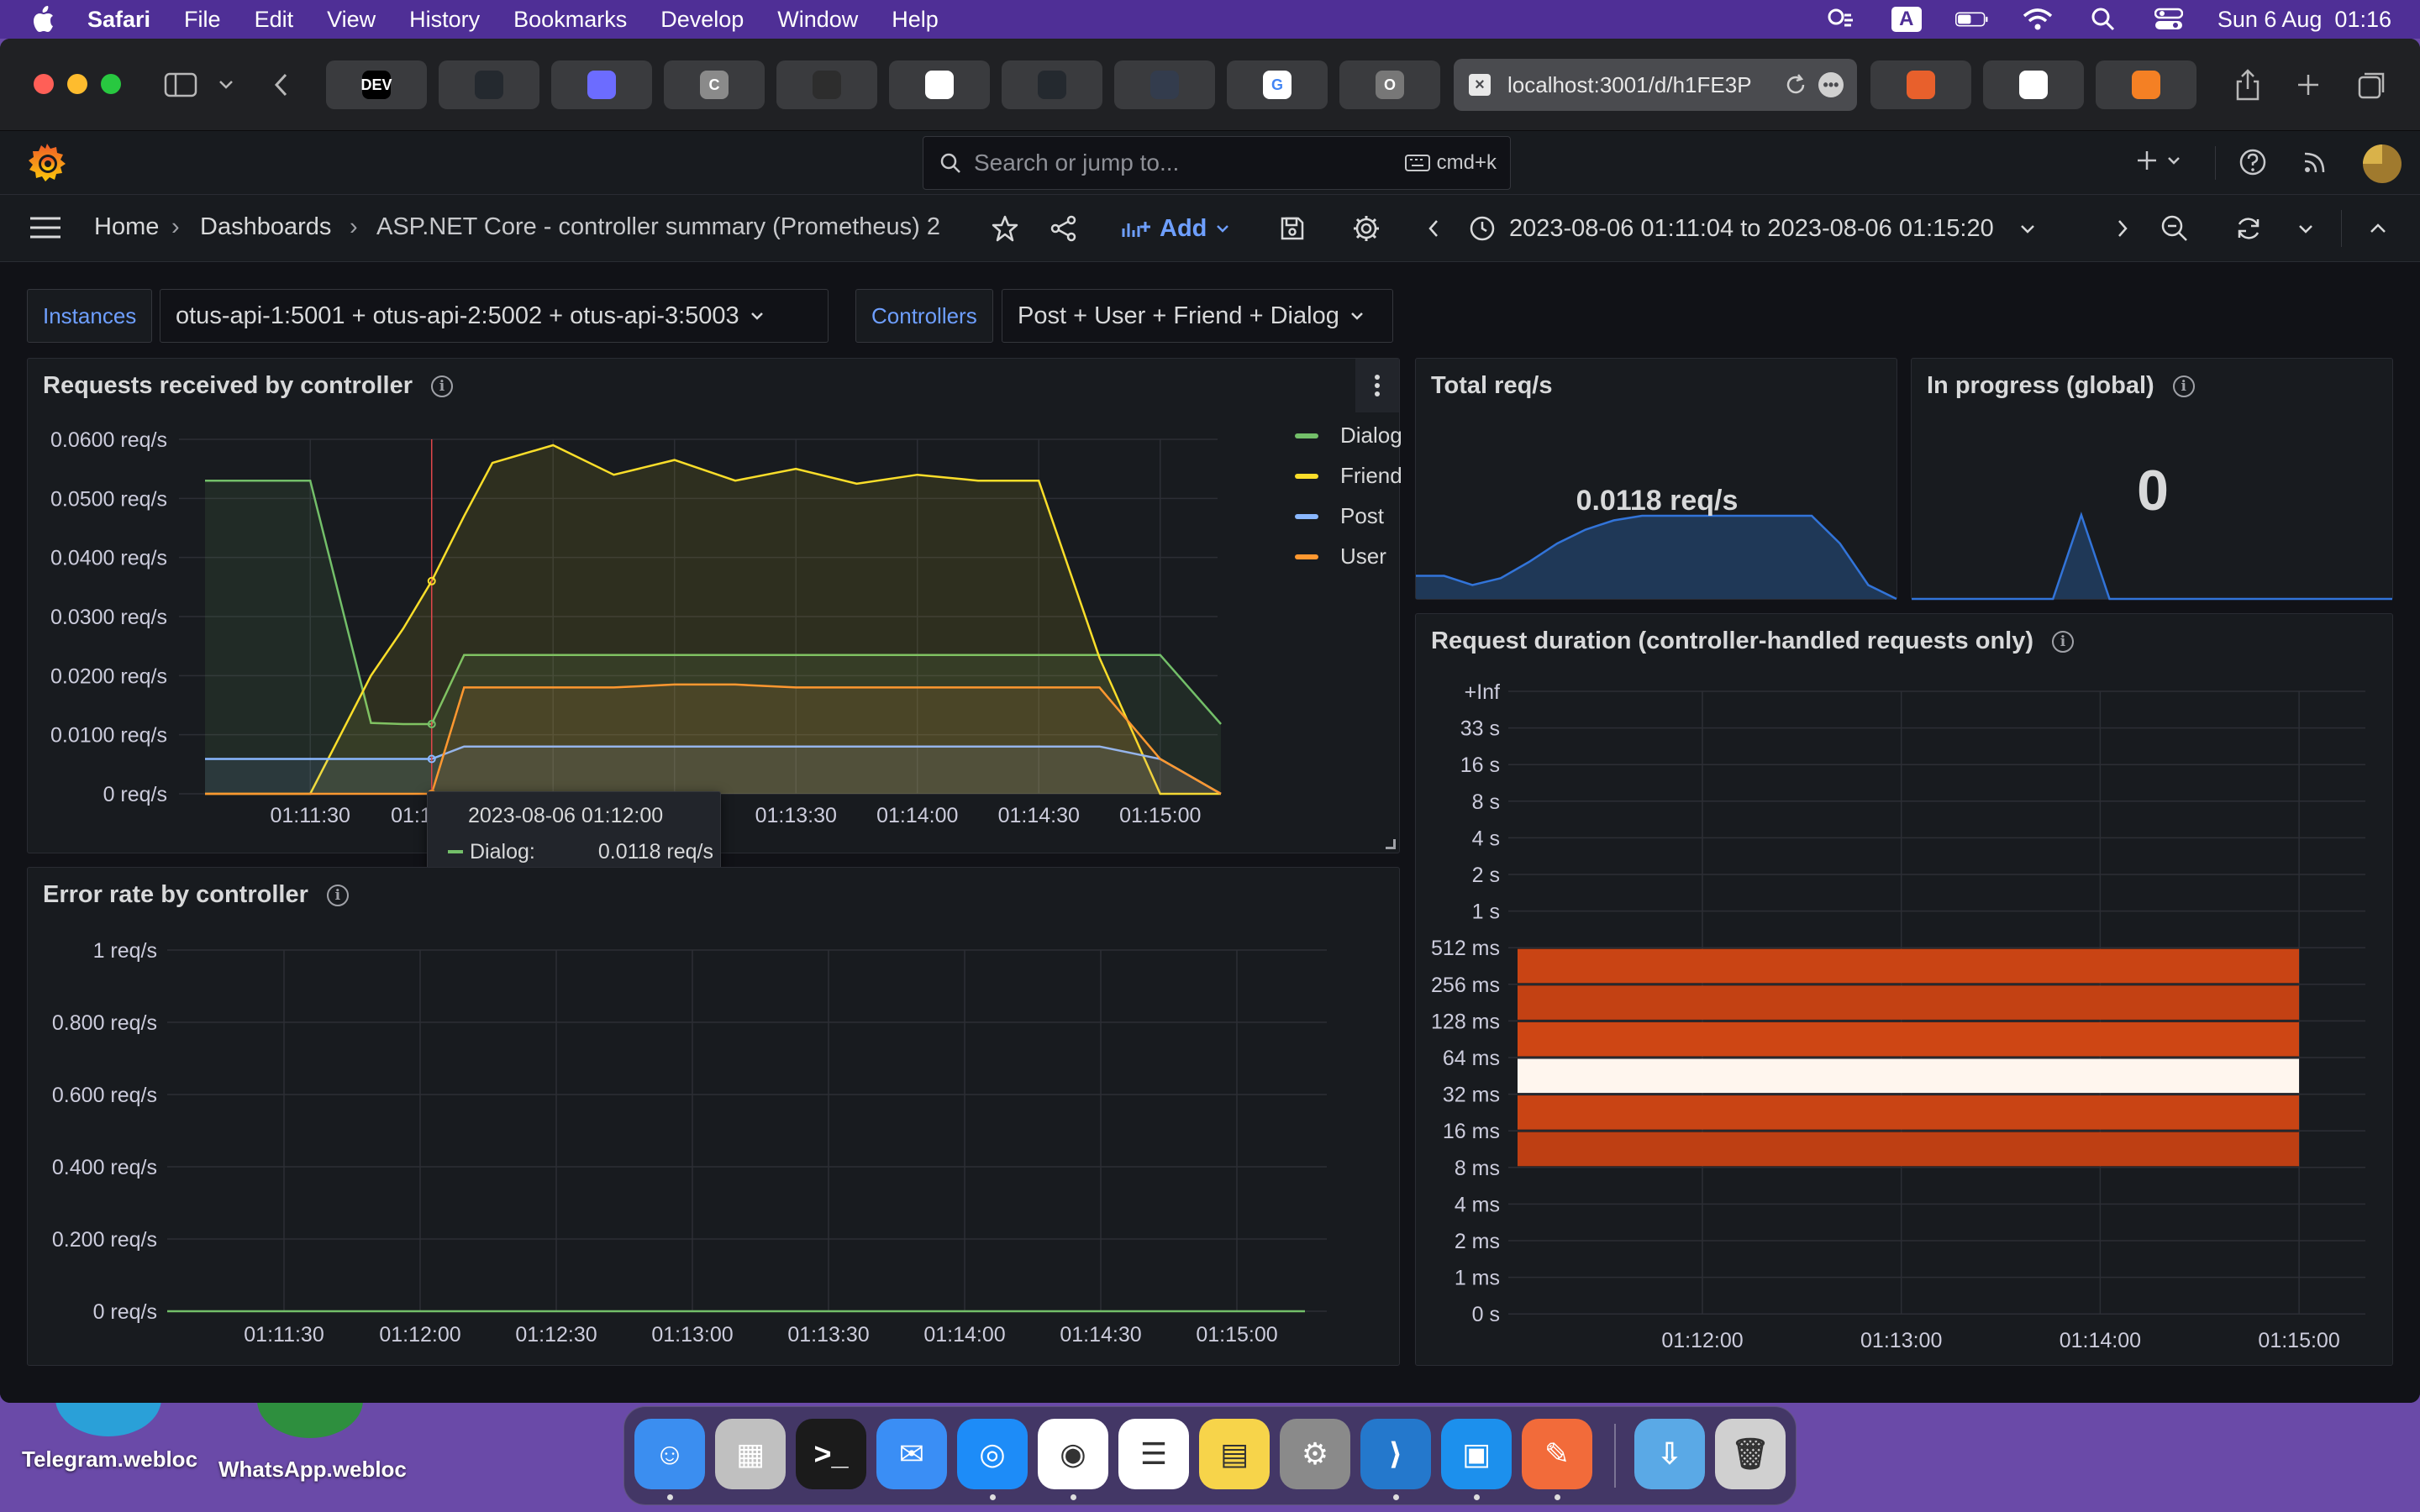 The image size is (2420, 1512). What do you see at coordinates (1650, 85) in the screenshot?
I see `address-text: localhost:3001/d/h1FE3P` at bounding box center [1650, 85].